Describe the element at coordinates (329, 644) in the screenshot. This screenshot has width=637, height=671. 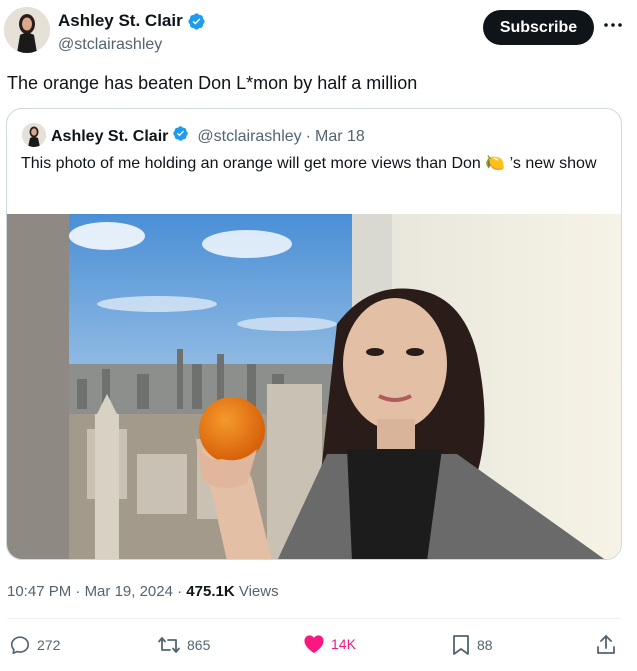
I see `like-button: 14K` at that location.